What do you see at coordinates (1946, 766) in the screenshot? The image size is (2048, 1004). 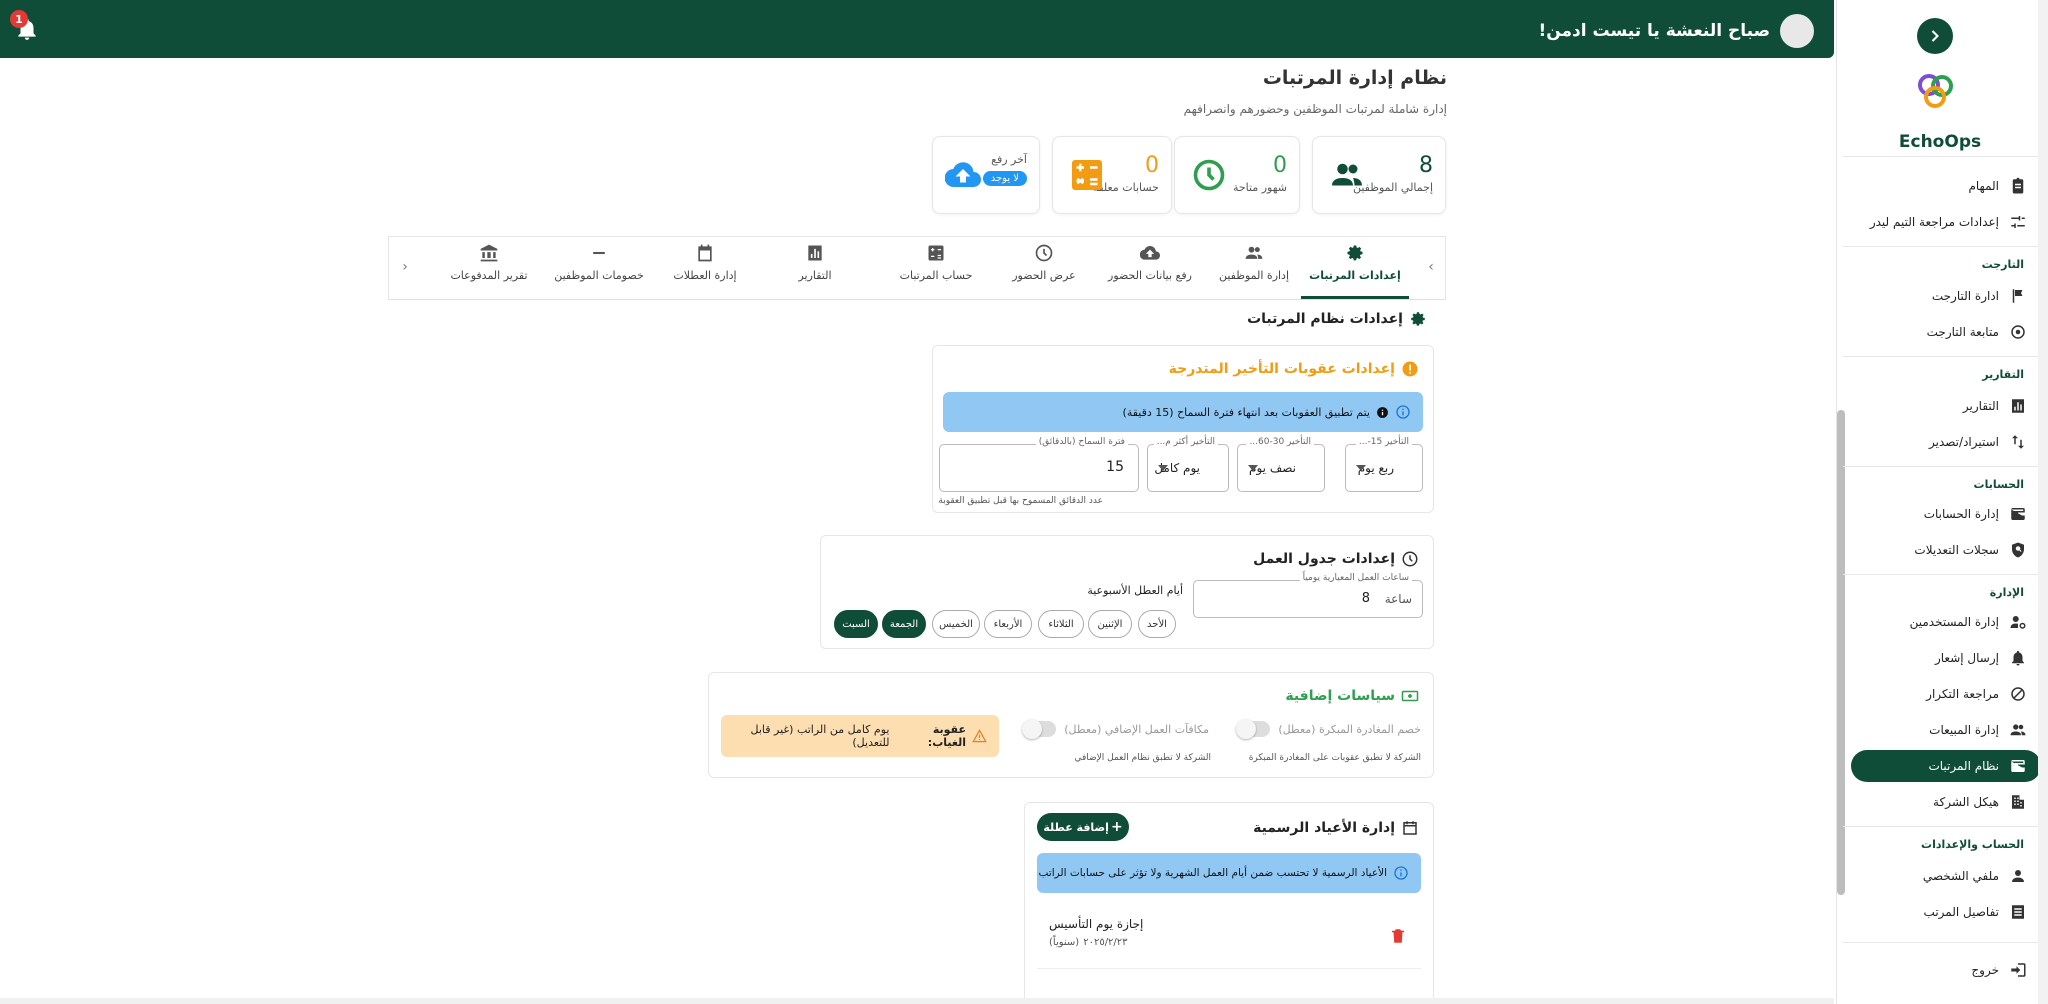 I see `sidebar-item-payroll: نظام المرتبات` at bounding box center [1946, 766].